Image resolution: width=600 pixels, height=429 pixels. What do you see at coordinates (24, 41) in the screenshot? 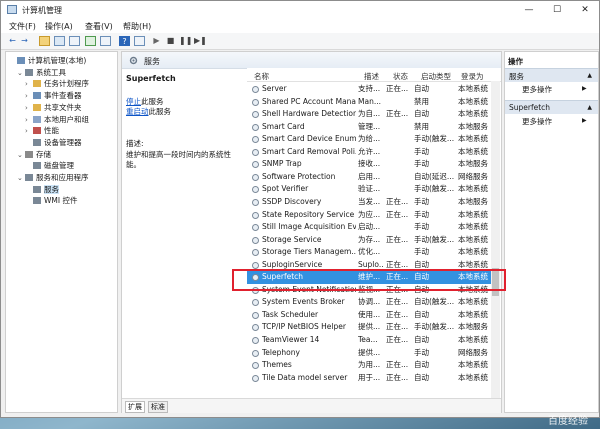
I see `forward-icon: →` at bounding box center [24, 41].